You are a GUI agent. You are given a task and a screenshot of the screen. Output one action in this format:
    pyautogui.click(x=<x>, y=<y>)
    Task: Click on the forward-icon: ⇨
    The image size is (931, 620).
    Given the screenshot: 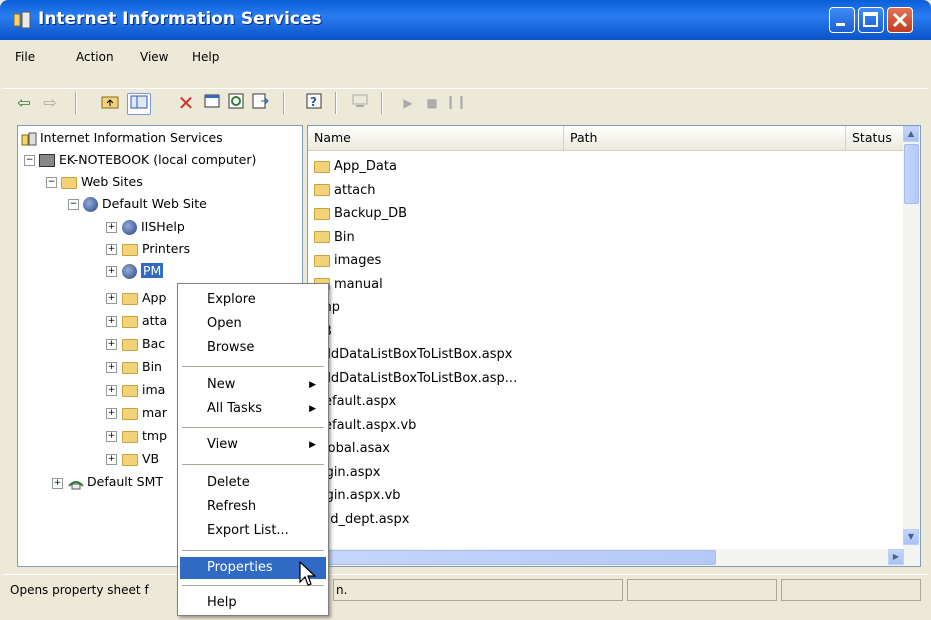 What is the action you would take?
    pyautogui.click(x=50, y=103)
    